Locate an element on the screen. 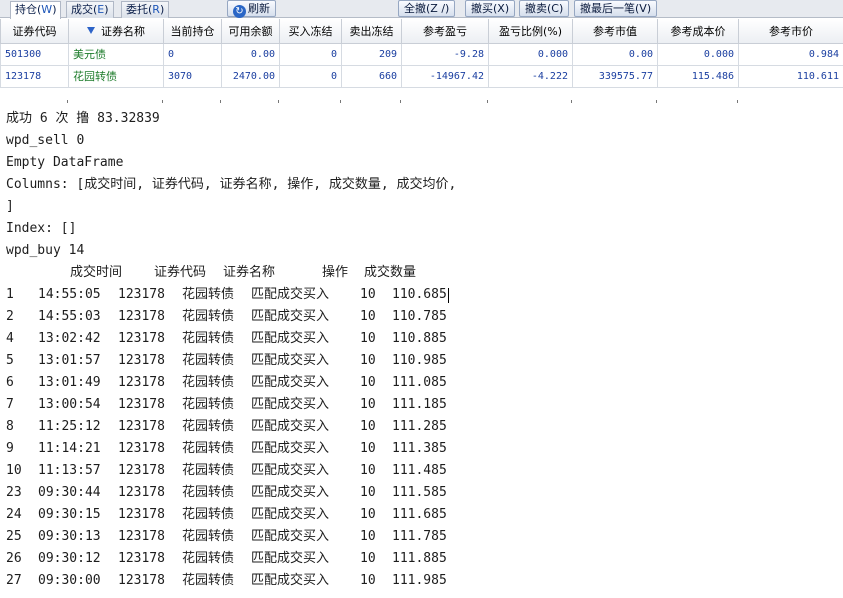 The height and width of the screenshot is (598, 843). col-header-pnl-ratio: 盈亏比例(%) is located at coordinates (530, 31).